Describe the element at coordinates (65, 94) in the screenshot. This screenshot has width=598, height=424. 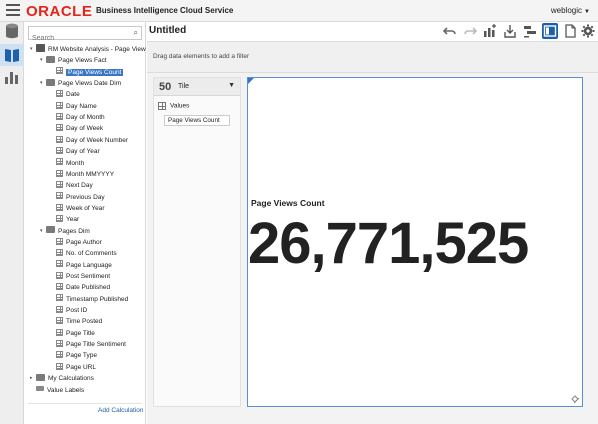
I see `tree-item: Date` at that location.